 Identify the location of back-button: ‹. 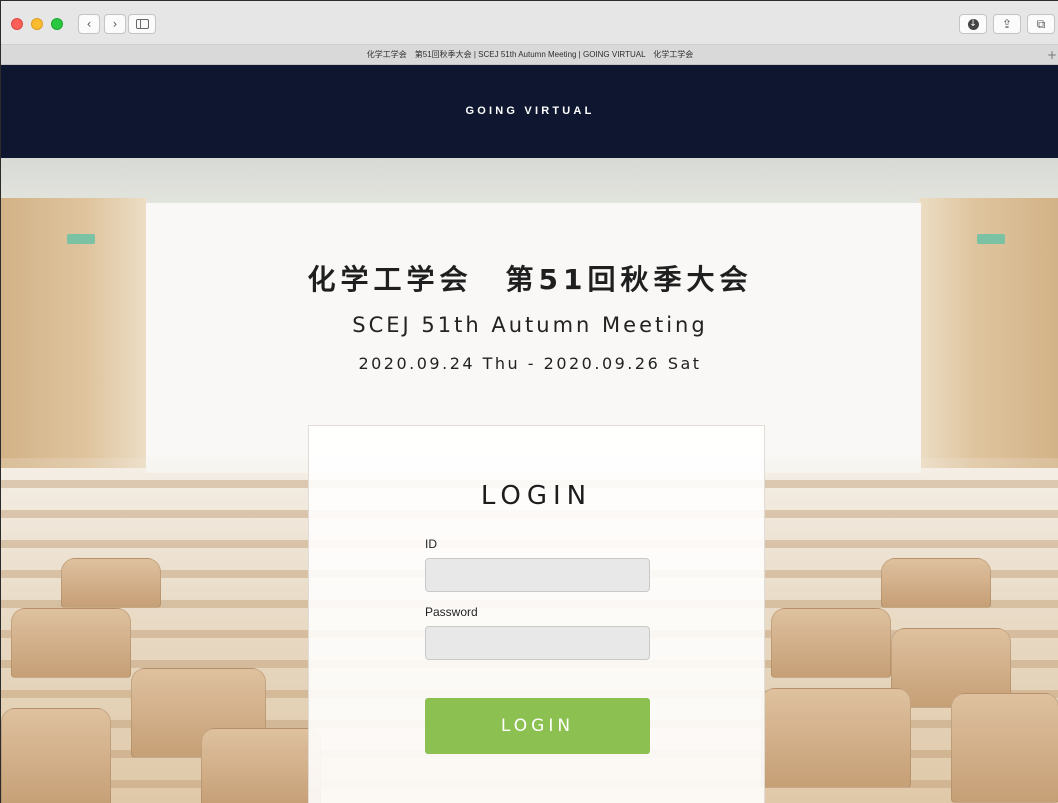
(89, 24).